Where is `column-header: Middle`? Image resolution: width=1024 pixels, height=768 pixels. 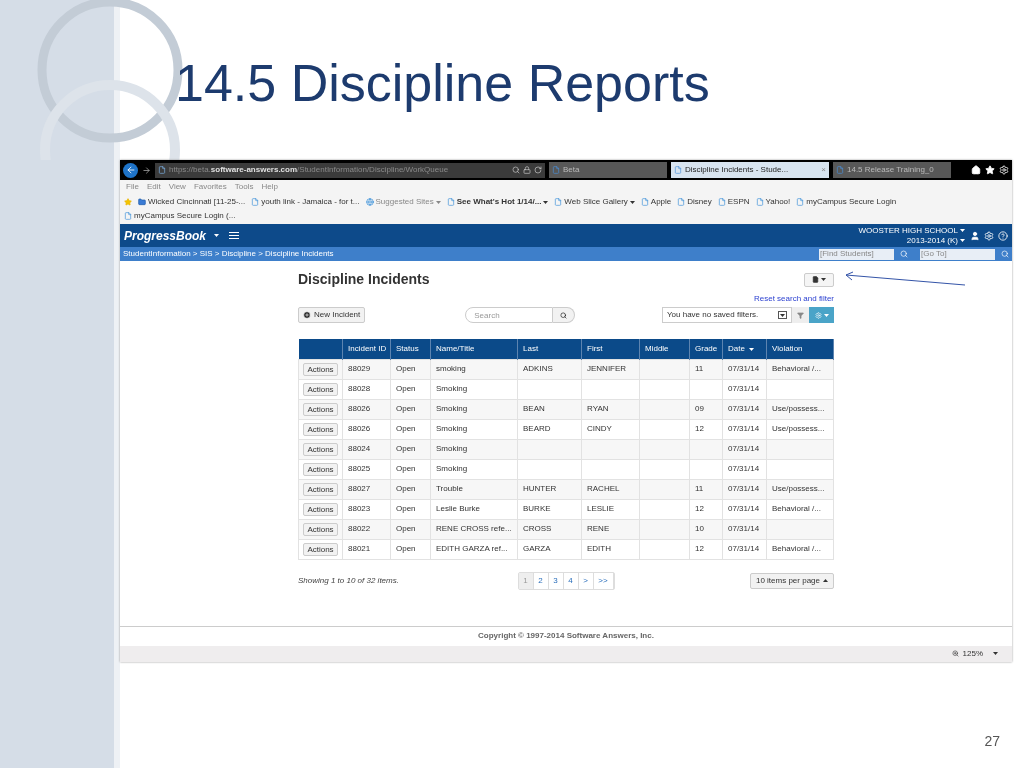 column-header: Middle is located at coordinates (664, 349).